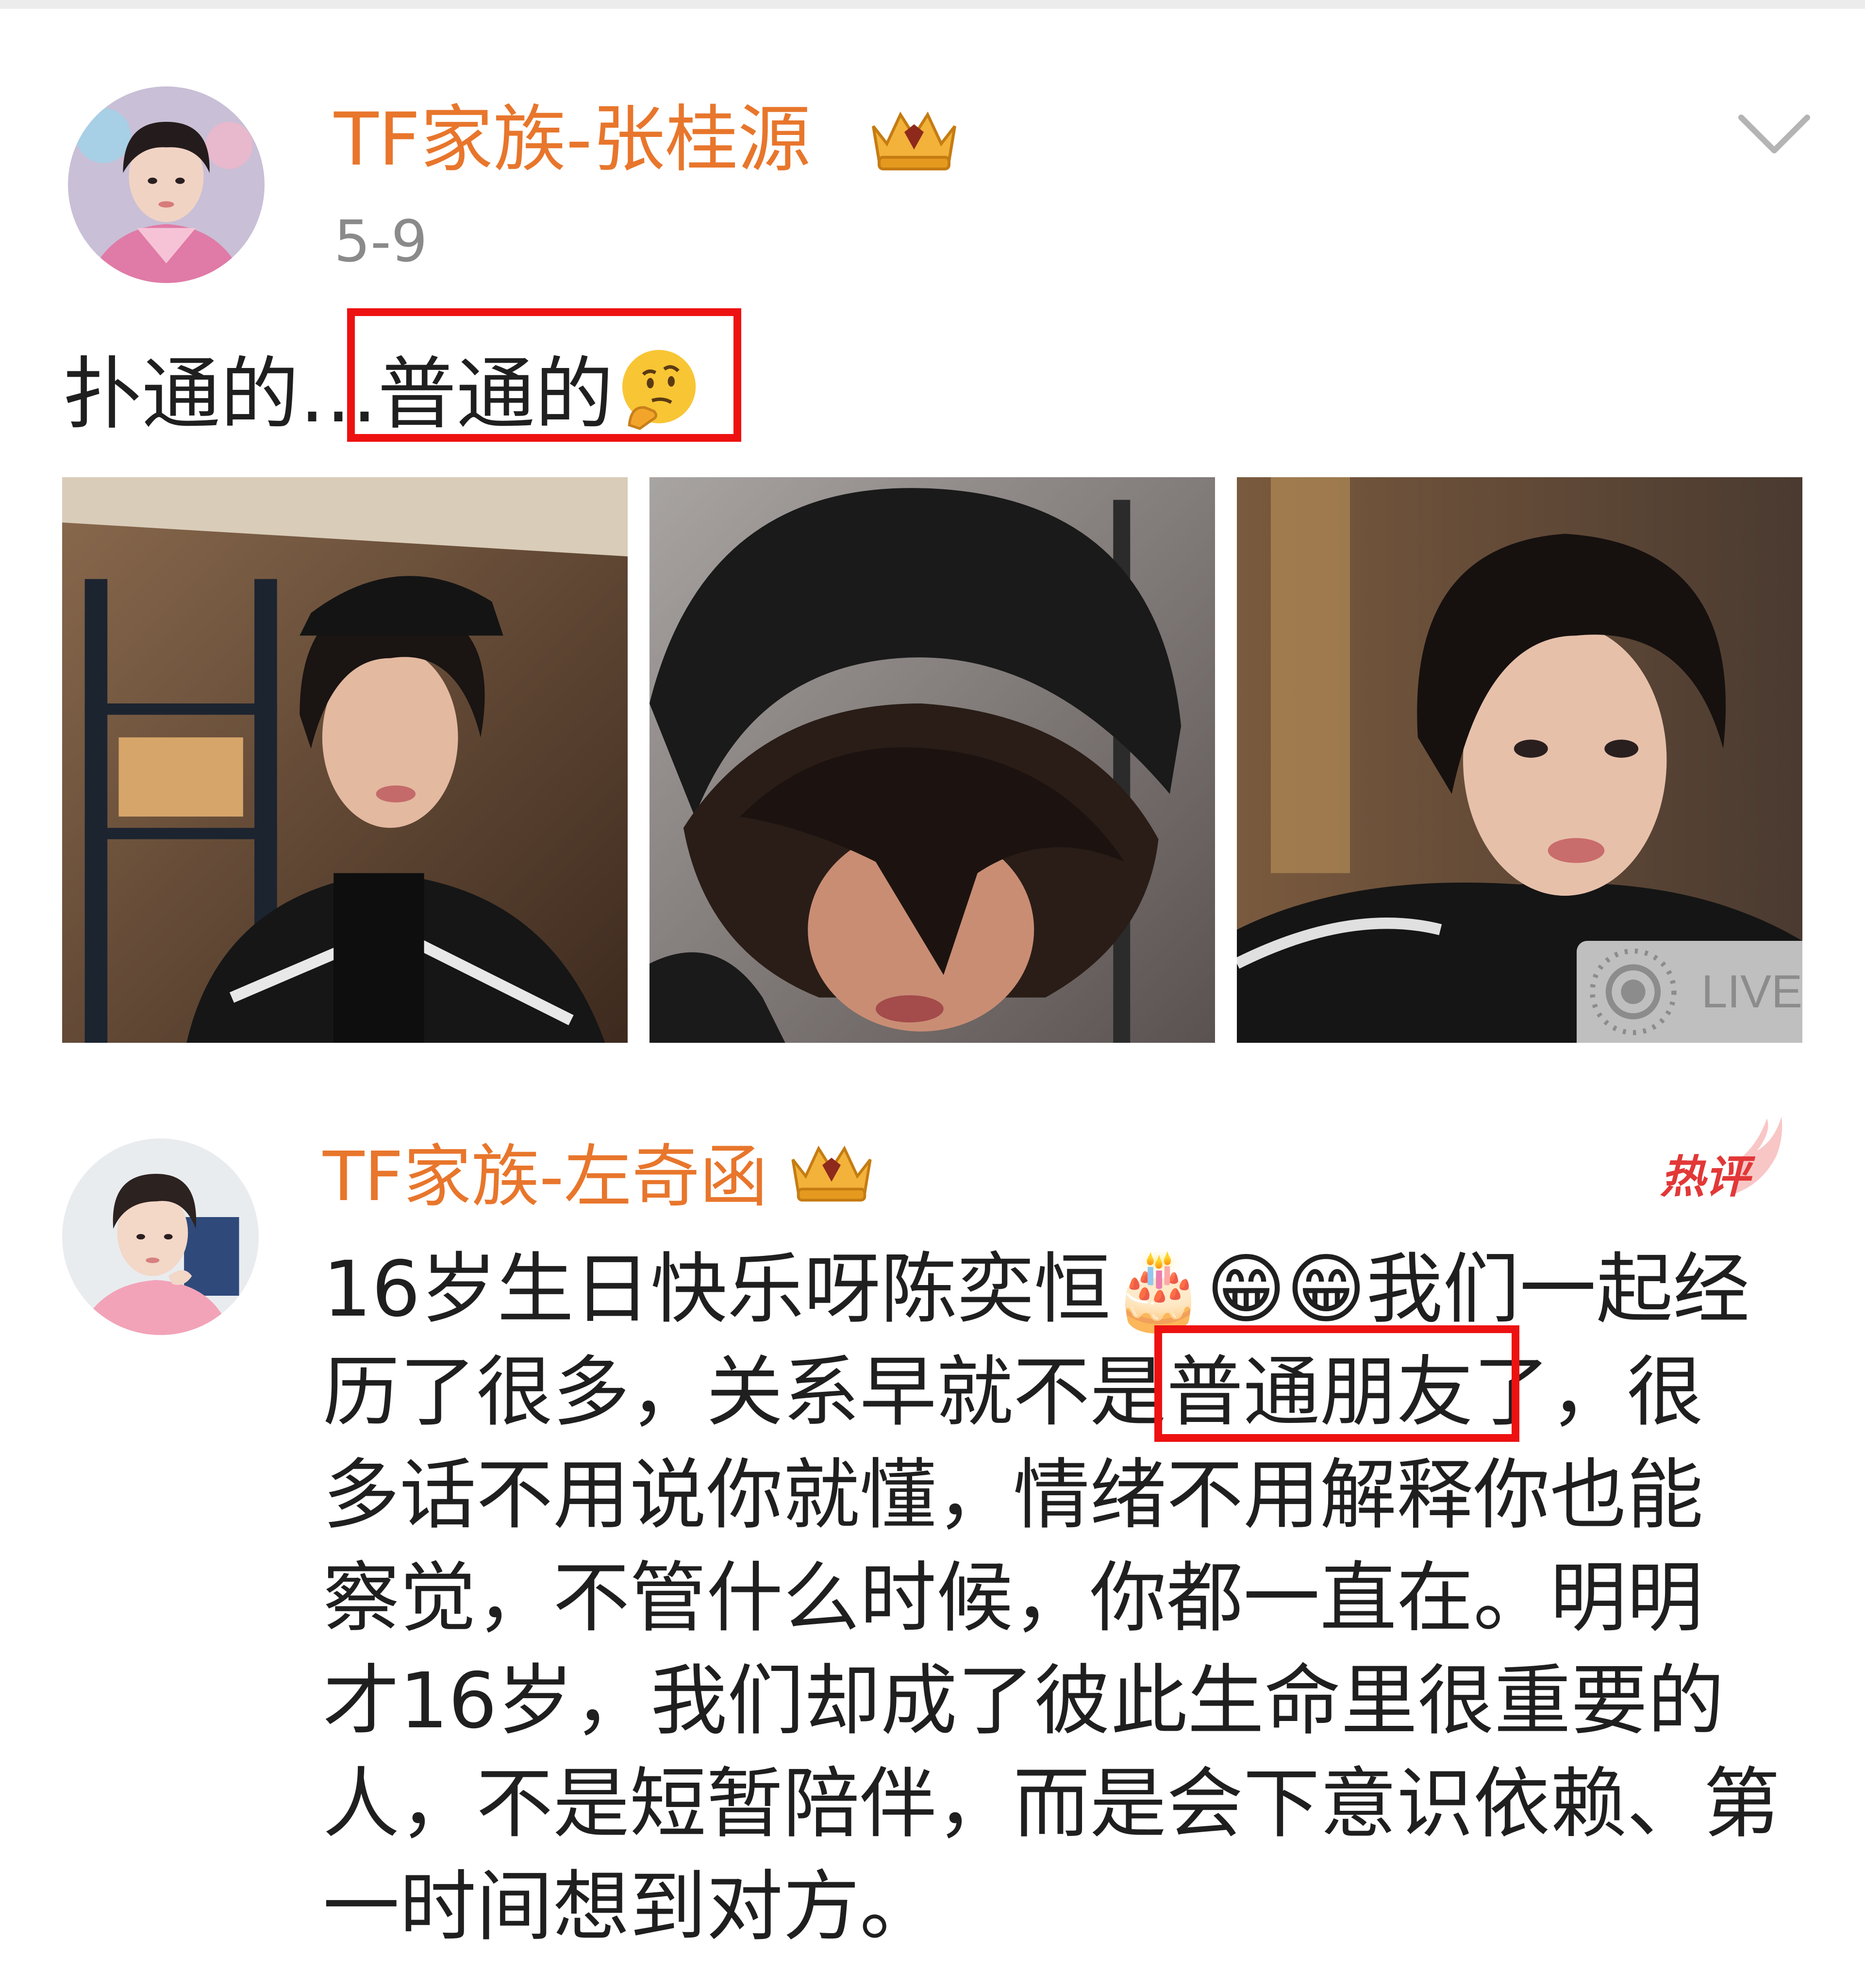  I want to click on live-photo-icon, so click(1634, 992).